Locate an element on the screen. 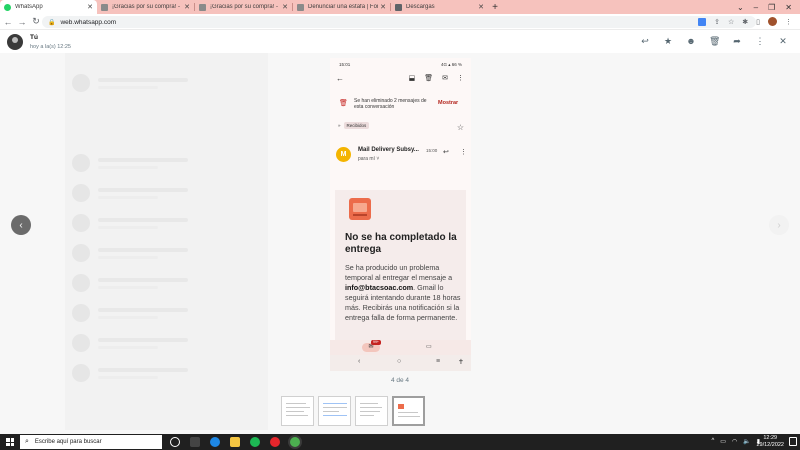 The image size is (800, 450). tab-title: WhatsApp is located at coordinates (29, 7).